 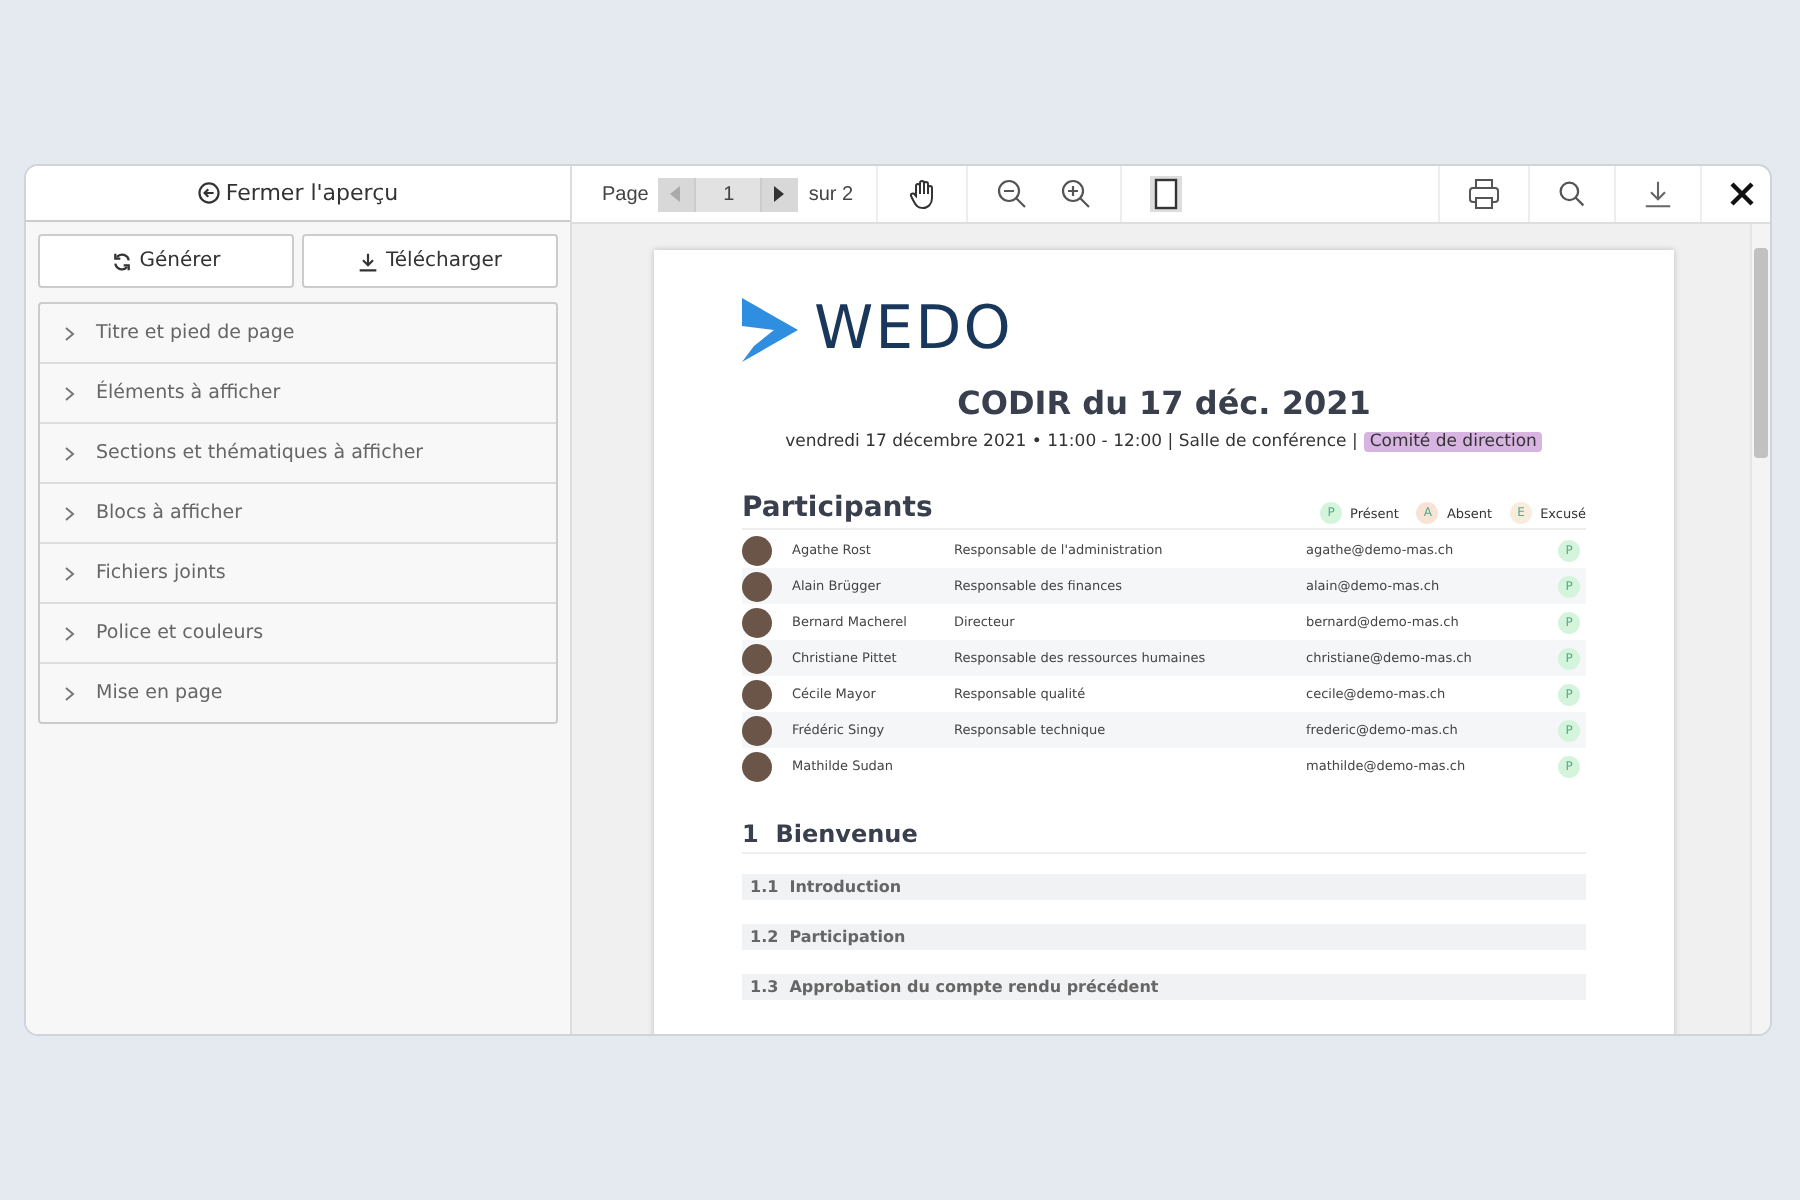 I want to click on accordion-item: Titre et pied de page, so click(x=298, y=334).